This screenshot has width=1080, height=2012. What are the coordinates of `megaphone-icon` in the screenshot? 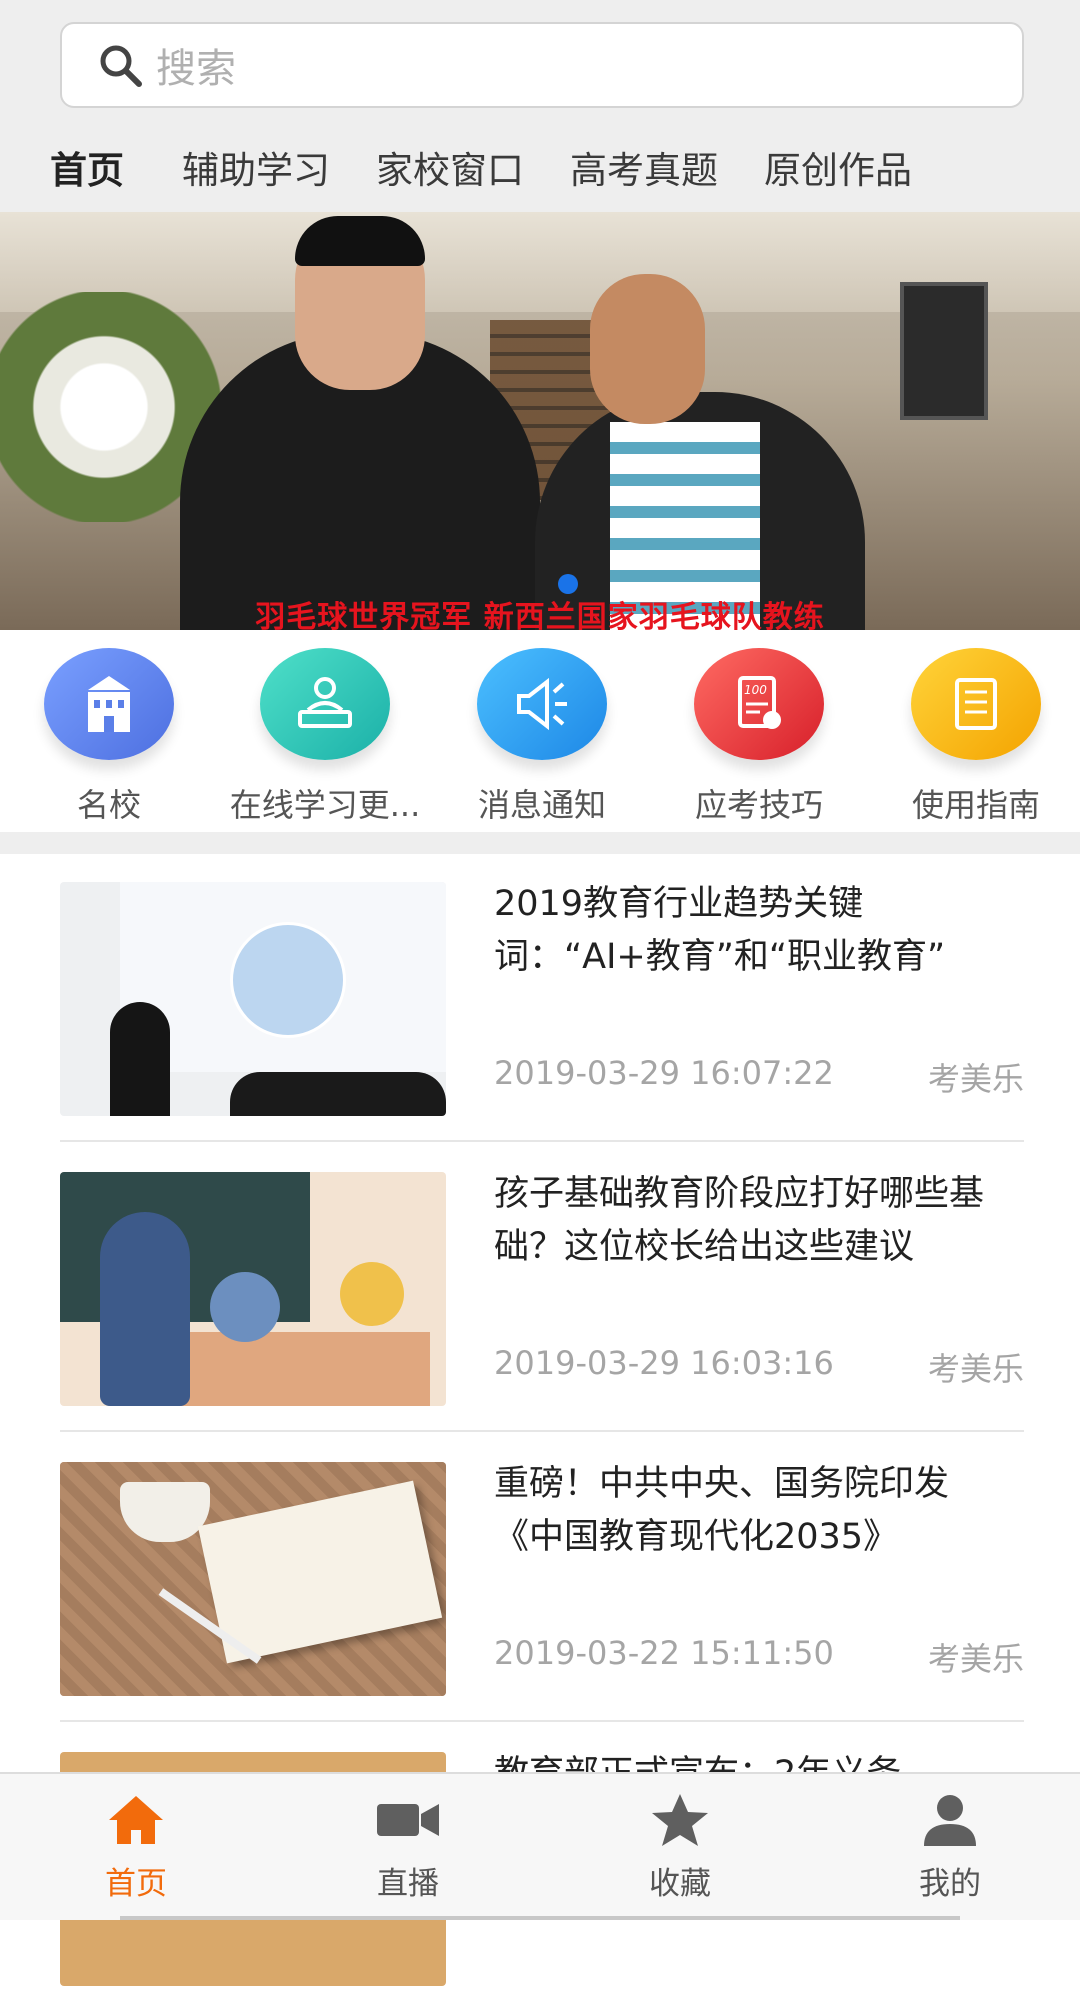 It's located at (542, 704).